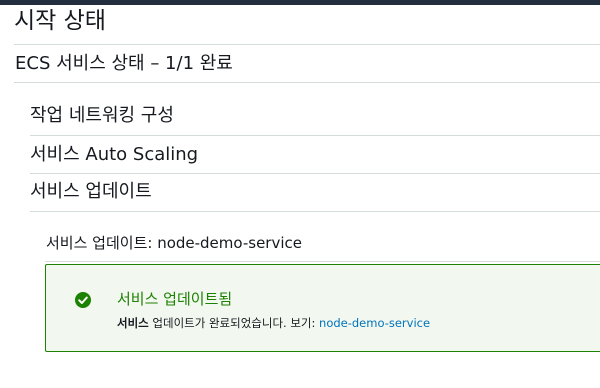  Describe the element at coordinates (91, 192) in the screenshot. I see `step-service-update: 서비스 업데이트` at that location.